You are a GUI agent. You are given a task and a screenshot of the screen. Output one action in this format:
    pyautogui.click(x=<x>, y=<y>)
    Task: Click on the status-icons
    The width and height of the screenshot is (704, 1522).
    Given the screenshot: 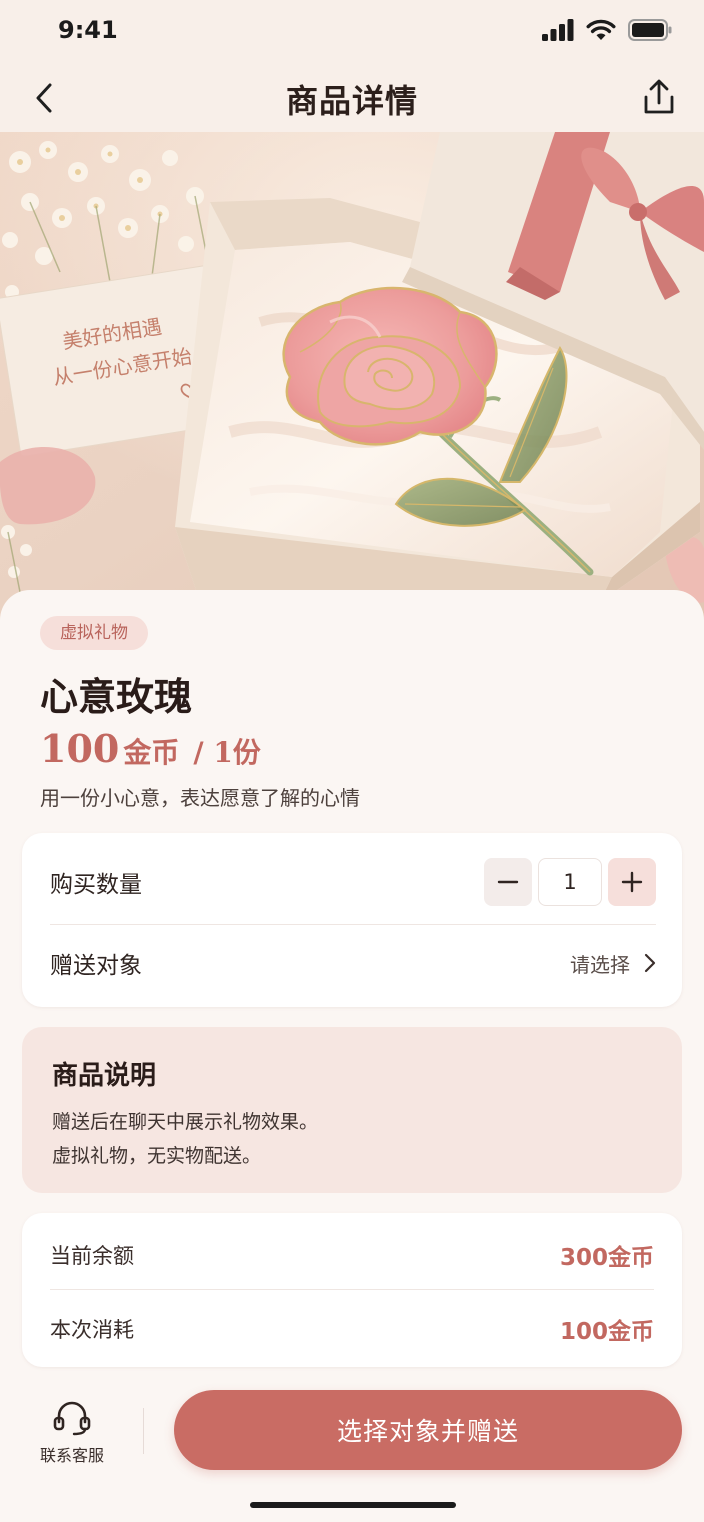 What is the action you would take?
    pyautogui.click(x=607, y=30)
    